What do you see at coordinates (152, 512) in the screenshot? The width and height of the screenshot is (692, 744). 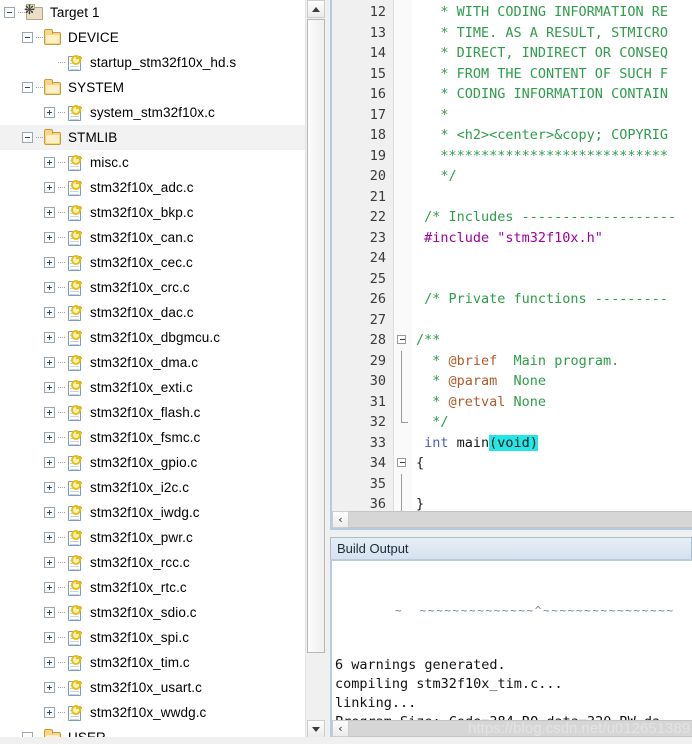 I see `tree-item-stm32f10x-iwdg-c: stm32f10x_iwdg.c` at bounding box center [152, 512].